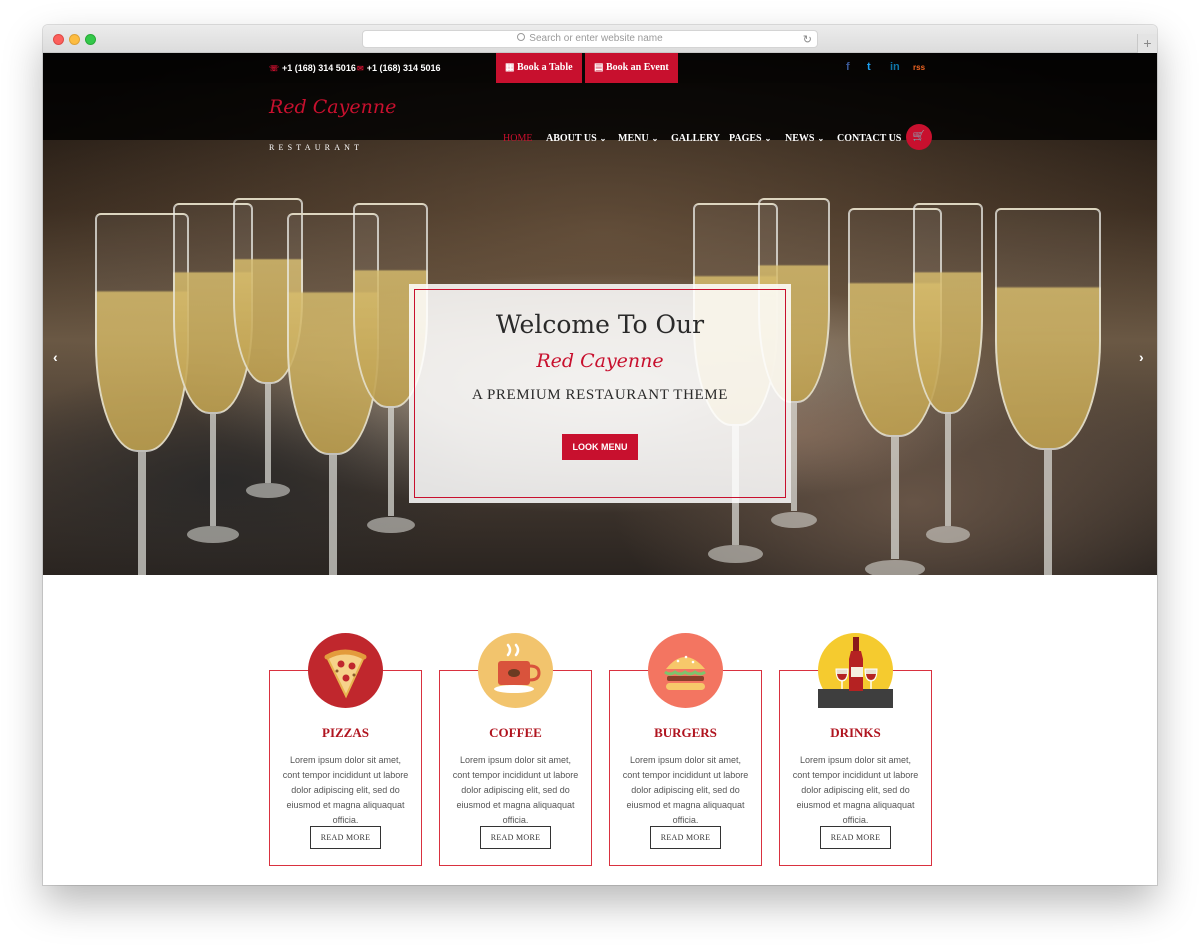 The height and width of the screenshot is (946, 1200). What do you see at coordinates (360, 68) in the screenshot?
I see `envelope-icon: ✉` at bounding box center [360, 68].